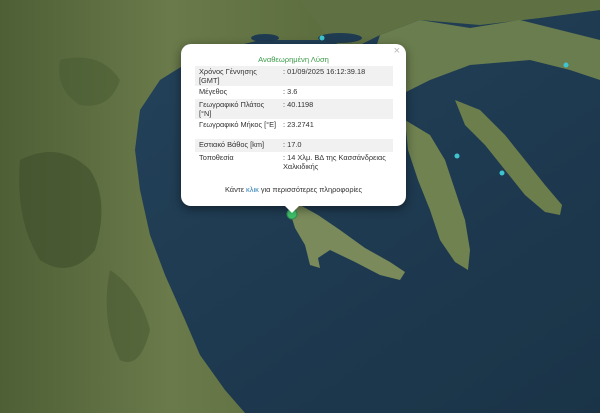  I want to click on location-value: : 14 Χλμ. ΒΔ της Κασσάνδρειας Χαλκιδικής, so click(334, 162).